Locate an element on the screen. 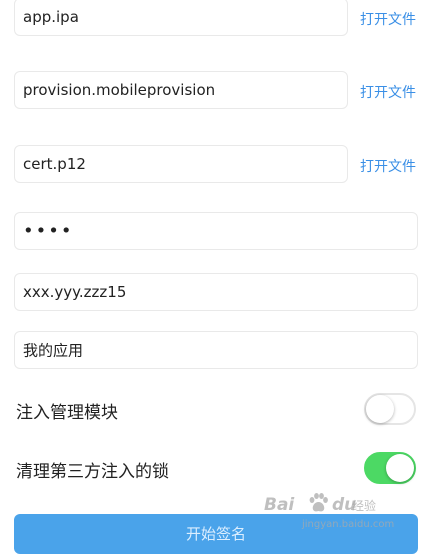  inject-module-toggle is located at coordinates (390, 409).